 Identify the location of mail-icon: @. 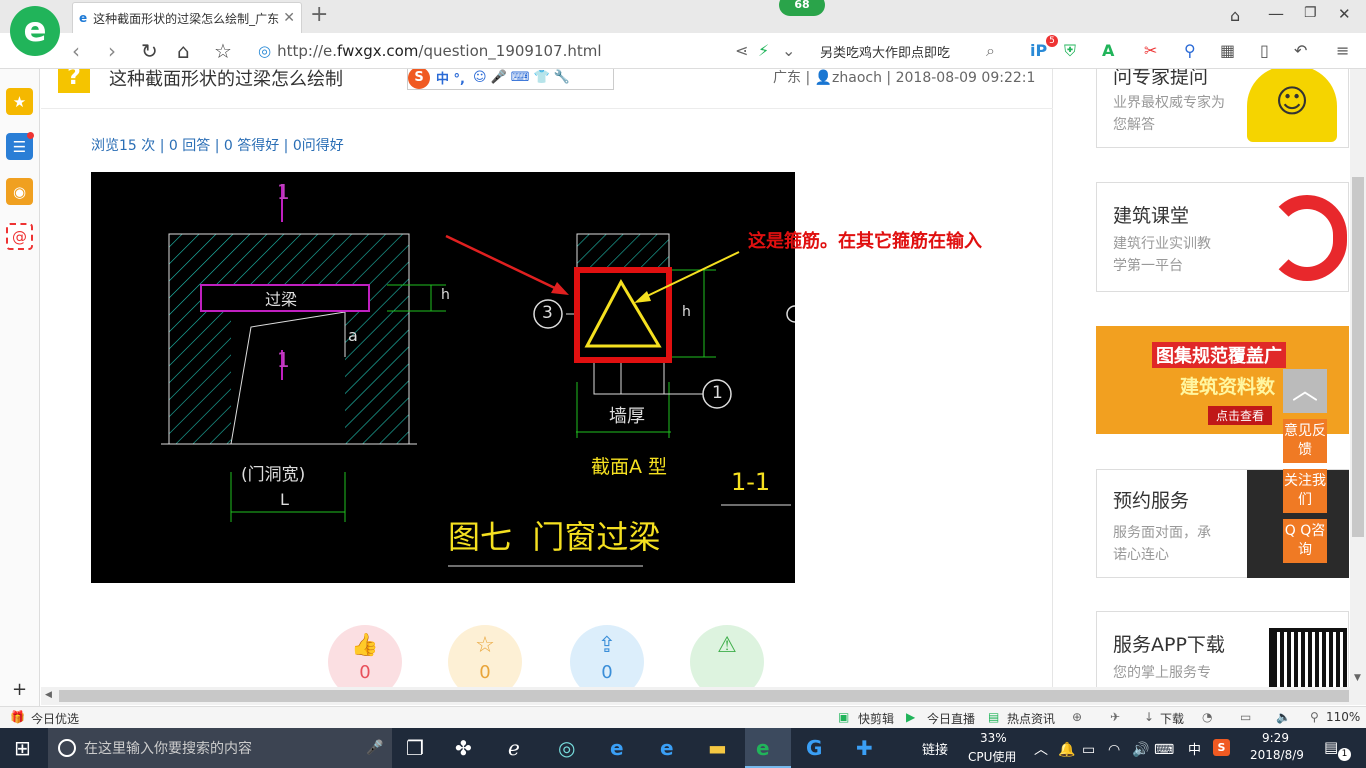
(19, 236).